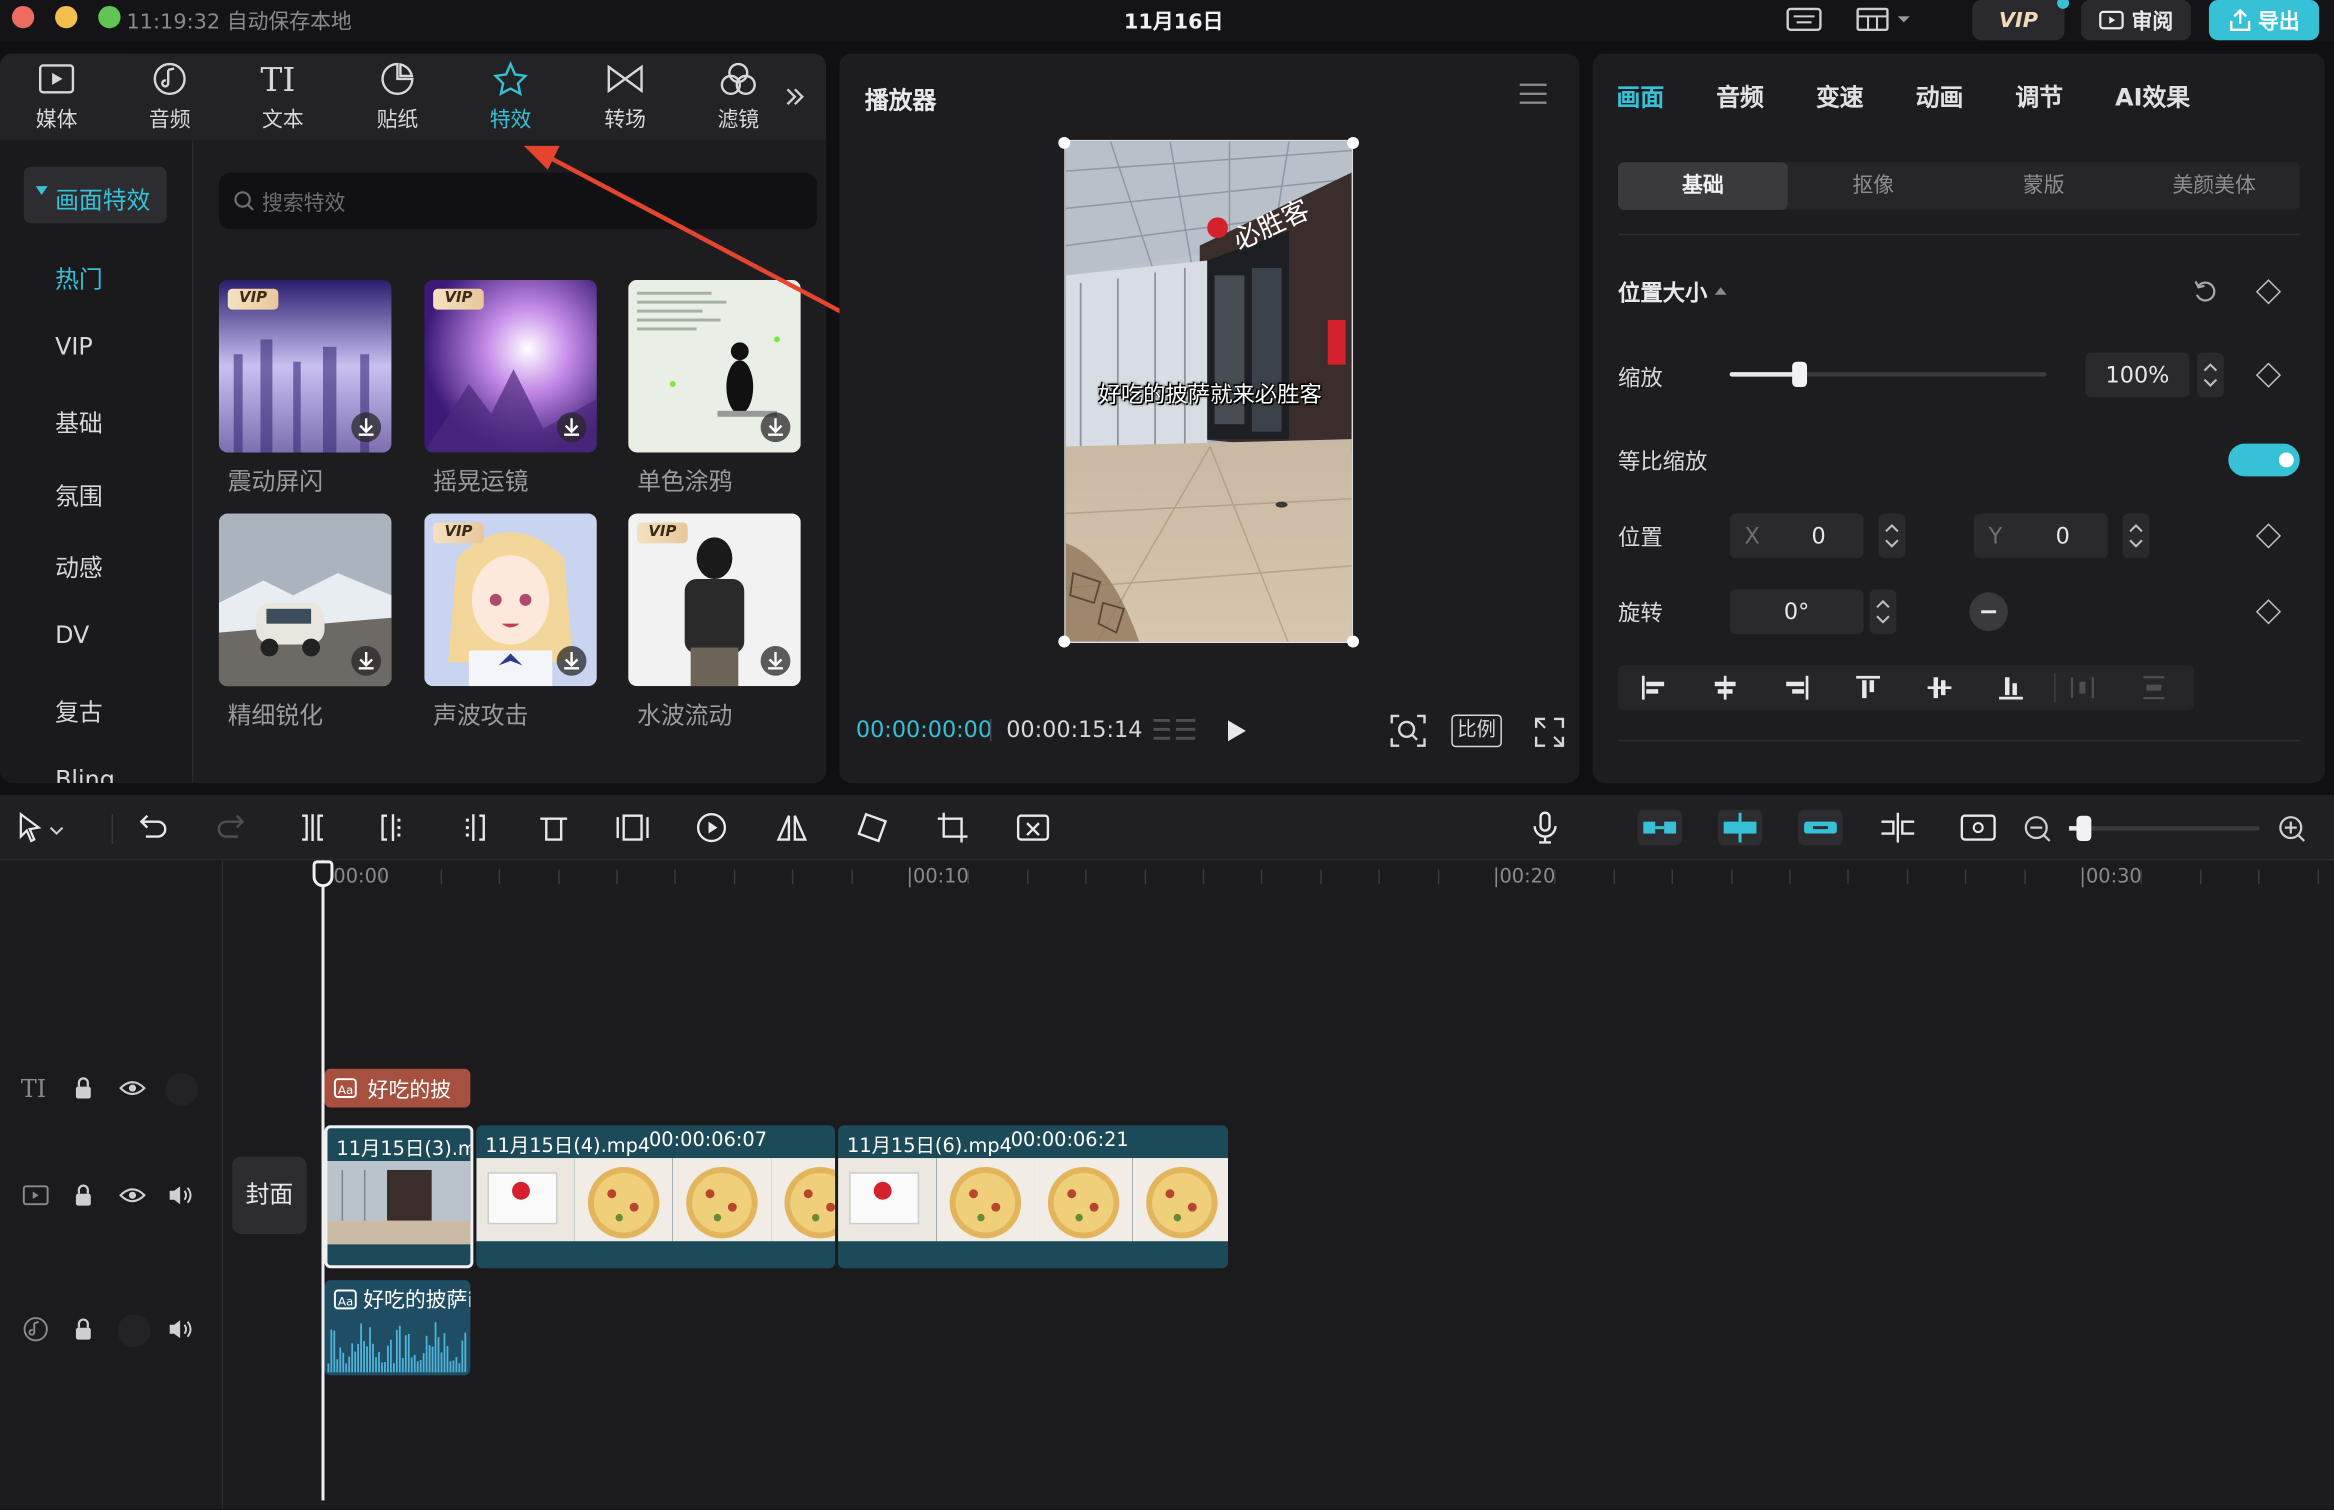  What do you see at coordinates (2264, 20) in the screenshot?
I see `export-button: 导出` at bounding box center [2264, 20].